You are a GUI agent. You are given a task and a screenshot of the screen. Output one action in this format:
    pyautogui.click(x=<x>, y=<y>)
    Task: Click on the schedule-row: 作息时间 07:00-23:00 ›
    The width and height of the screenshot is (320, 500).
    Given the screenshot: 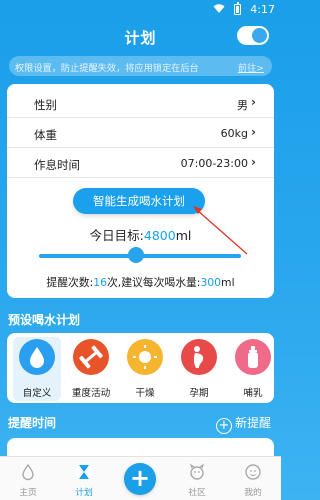 What is the action you would take?
    pyautogui.click(x=140, y=163)
    